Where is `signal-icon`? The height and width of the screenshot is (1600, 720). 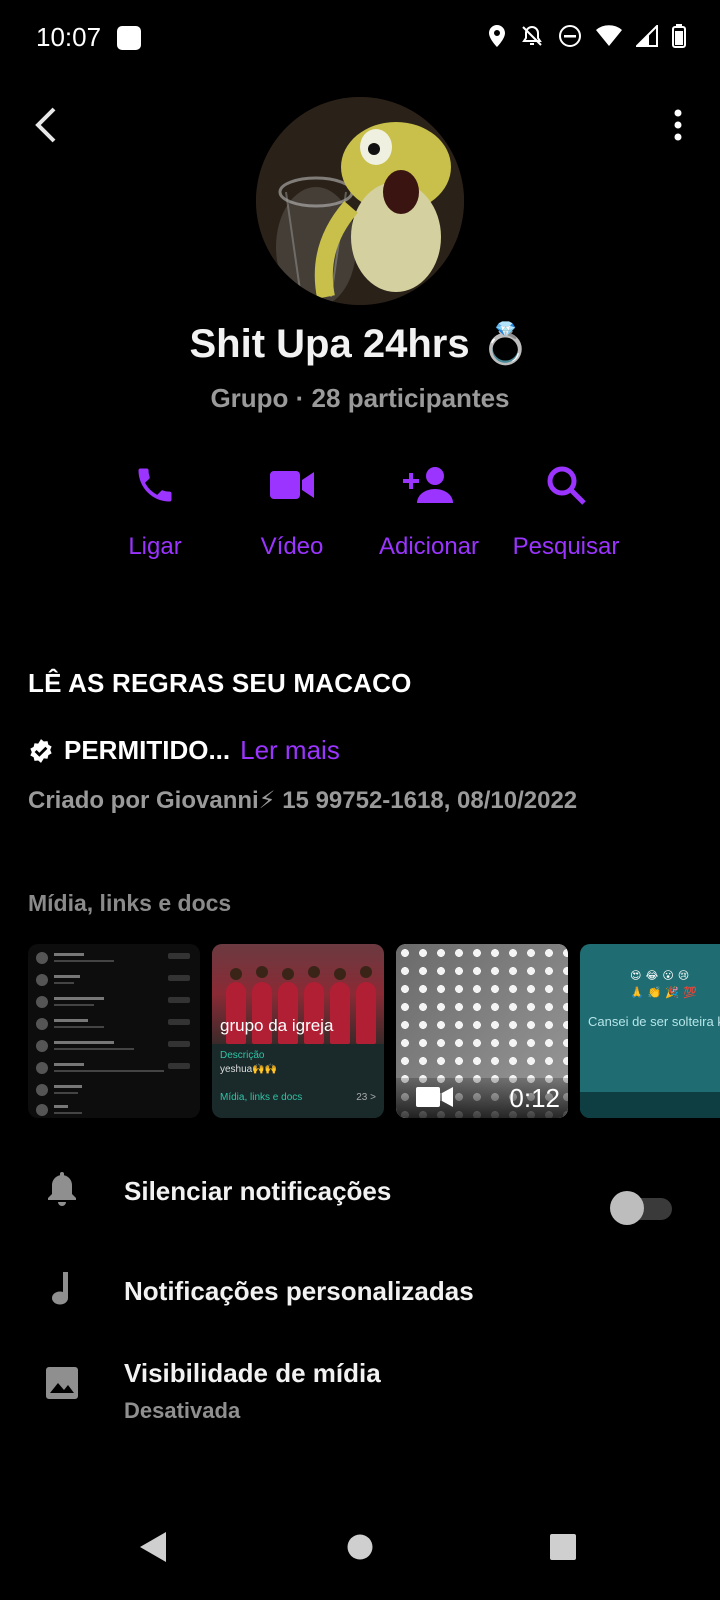
signal-icon is located at coordinates (647, 36).